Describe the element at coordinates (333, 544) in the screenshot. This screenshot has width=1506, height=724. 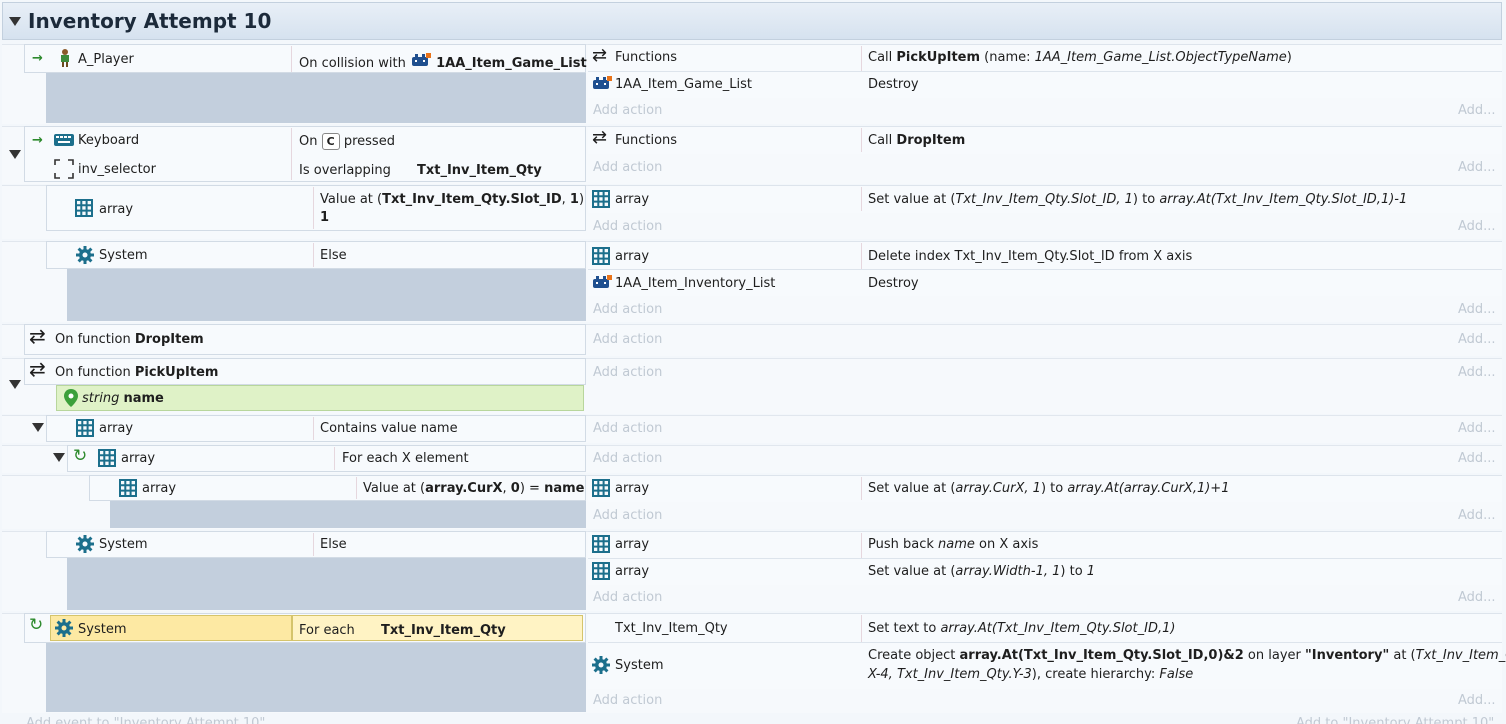
I see `event-8-condition-text: Else` at that location.